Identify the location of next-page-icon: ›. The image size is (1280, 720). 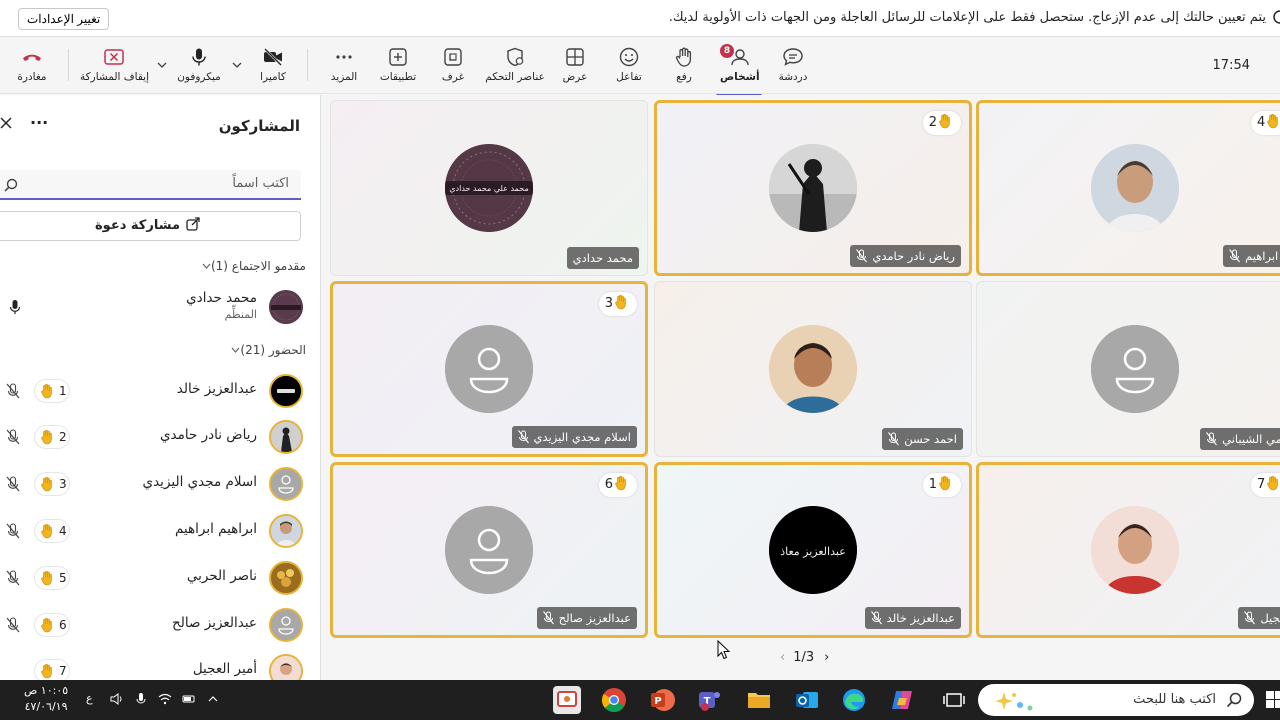
(826, 657).